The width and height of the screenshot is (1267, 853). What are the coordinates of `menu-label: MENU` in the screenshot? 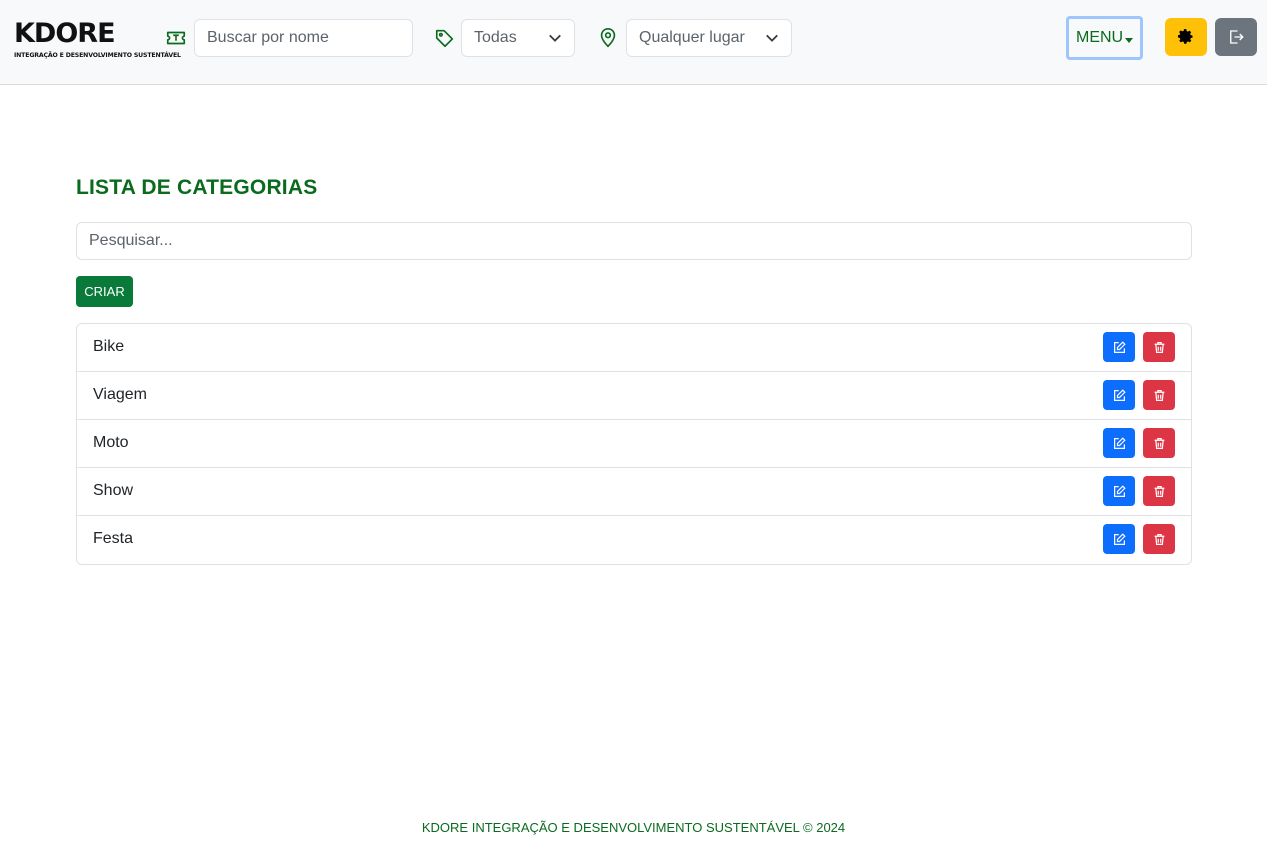 It's located at (1100, 37).